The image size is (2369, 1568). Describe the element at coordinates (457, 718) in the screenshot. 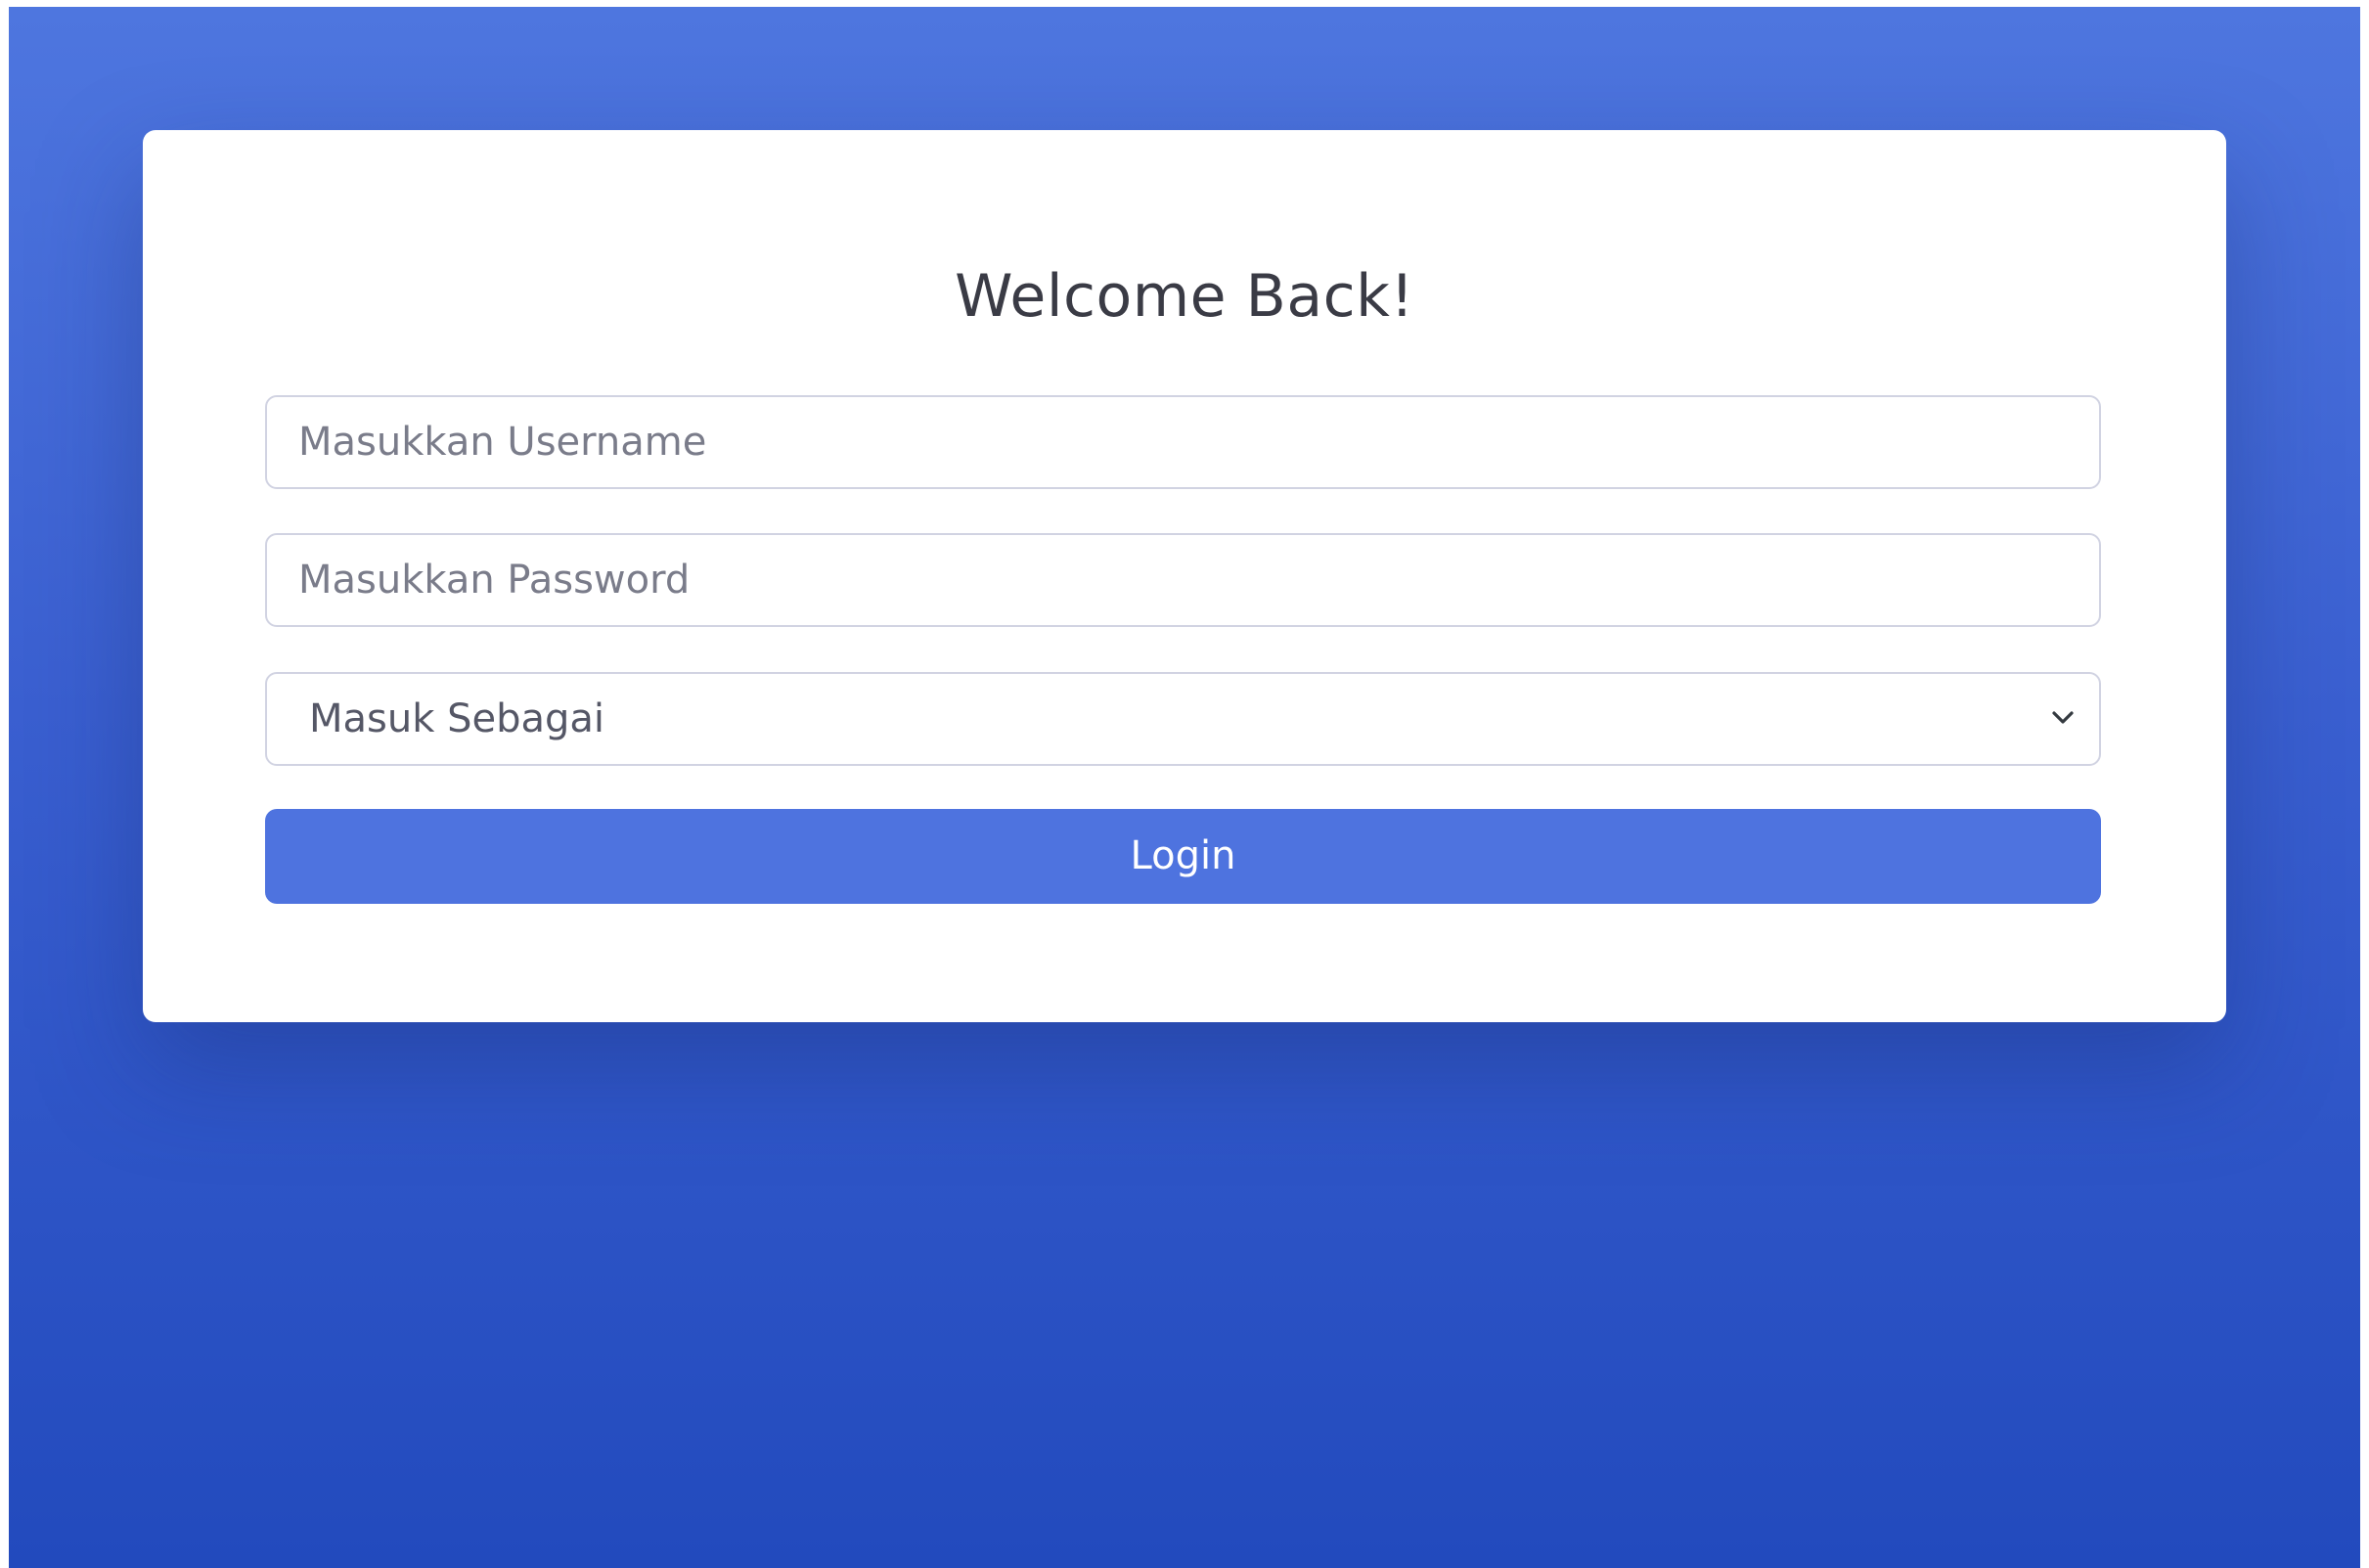

I see `role-select-value: Masuk Sebagai` at that location.